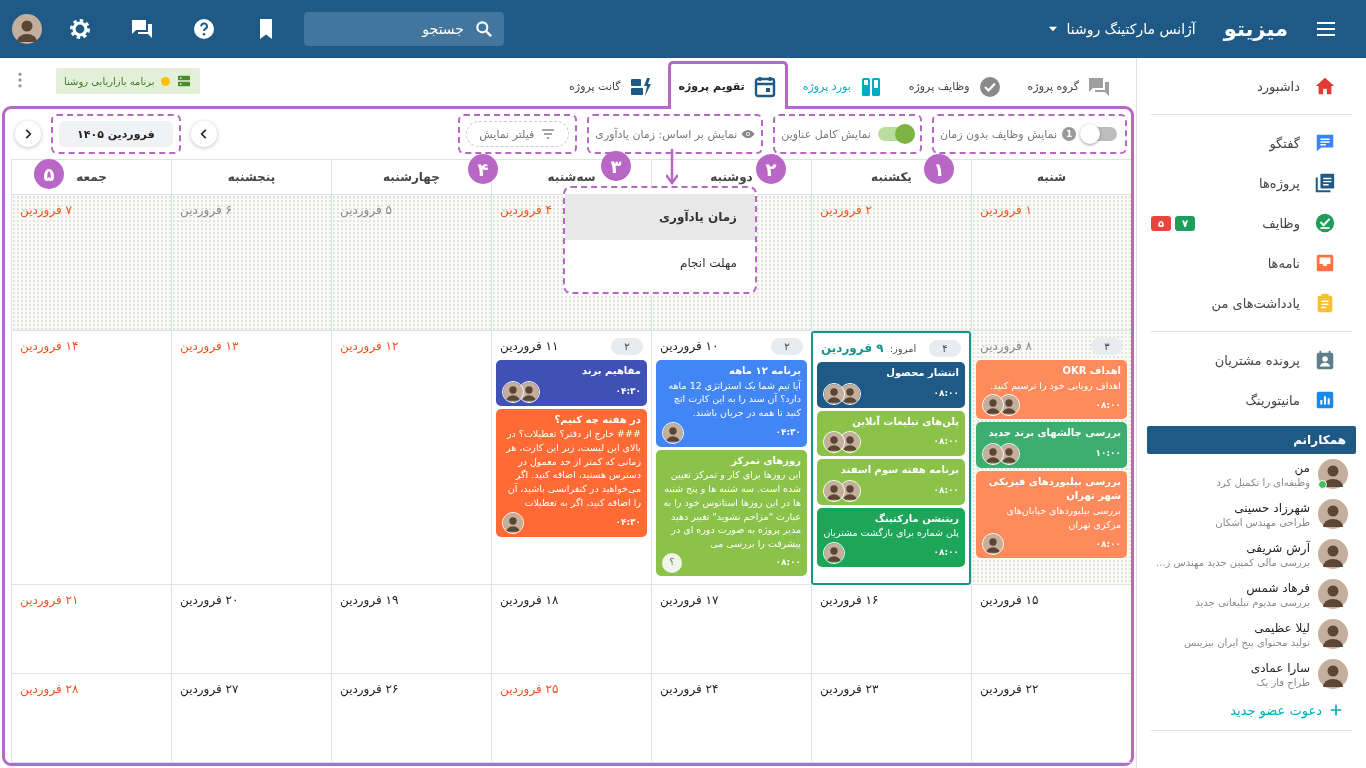 The image size is (1366, 768). I want to click on date-label: ۱۷ فروردین, so click(689, 599).